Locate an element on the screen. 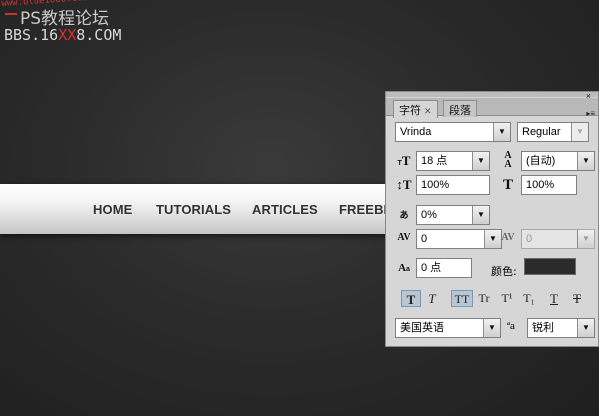  subscript-button: T₁ is located at coordinates (529, 298).